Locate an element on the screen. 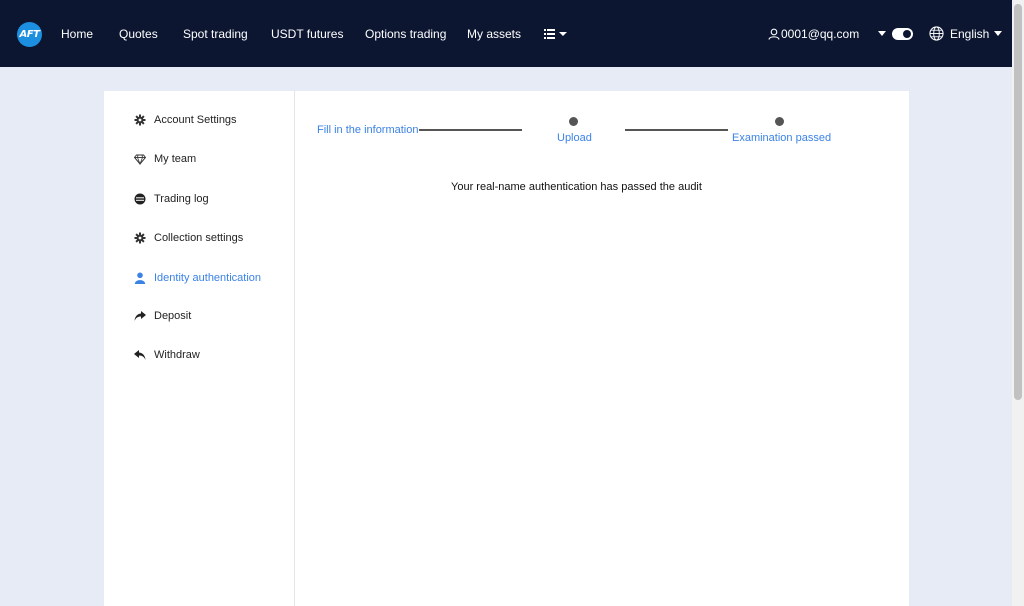  sidebar-item-label: Trading log is located at coordinates (181, 199).